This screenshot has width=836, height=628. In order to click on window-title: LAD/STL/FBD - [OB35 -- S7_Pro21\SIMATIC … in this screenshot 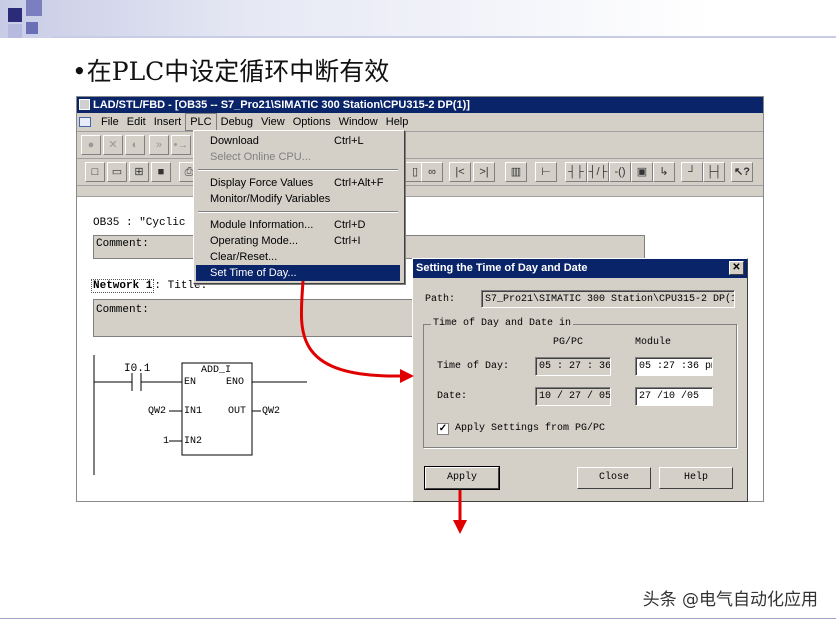, I will do `click(281, 105)`.